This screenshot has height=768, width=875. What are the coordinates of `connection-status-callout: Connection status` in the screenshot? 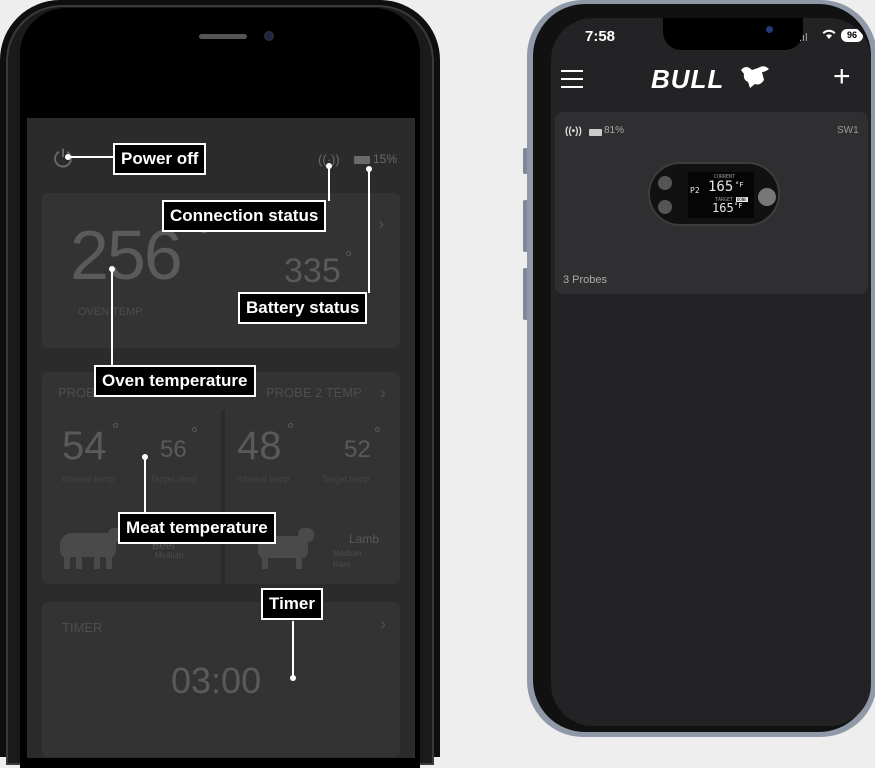 It's located at (244, 216).